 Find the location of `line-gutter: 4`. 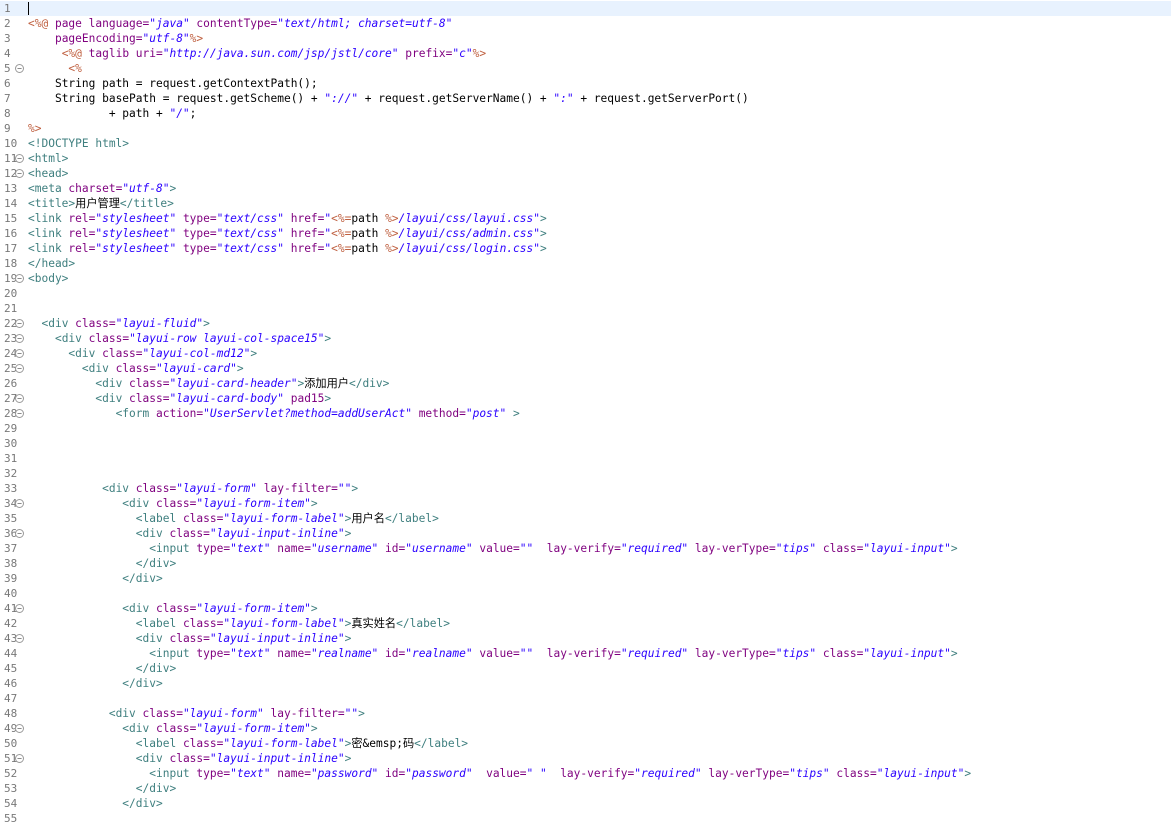

line-gutter: 4 is located at coordinates (13, 53).